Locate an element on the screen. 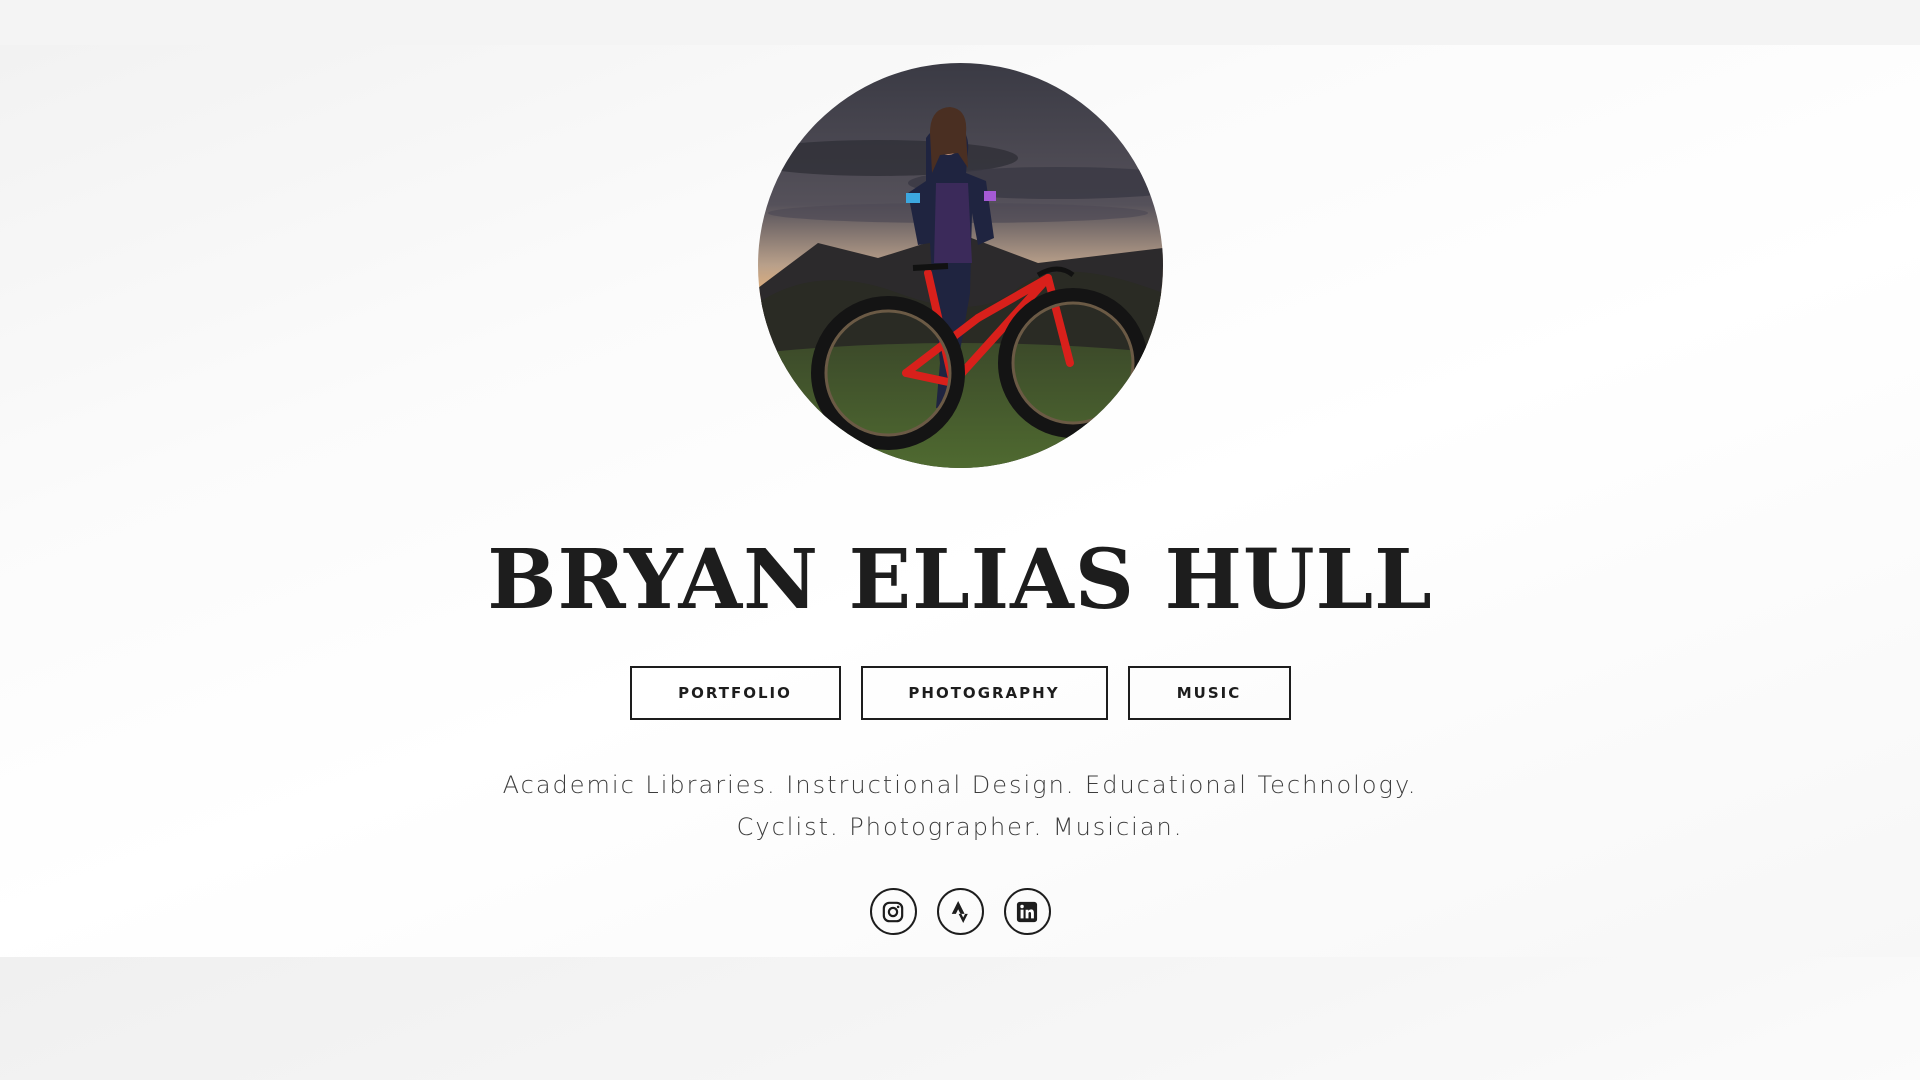 This screenshot has width=1920, height=1080. avatar is located at coordinates (960, 265).